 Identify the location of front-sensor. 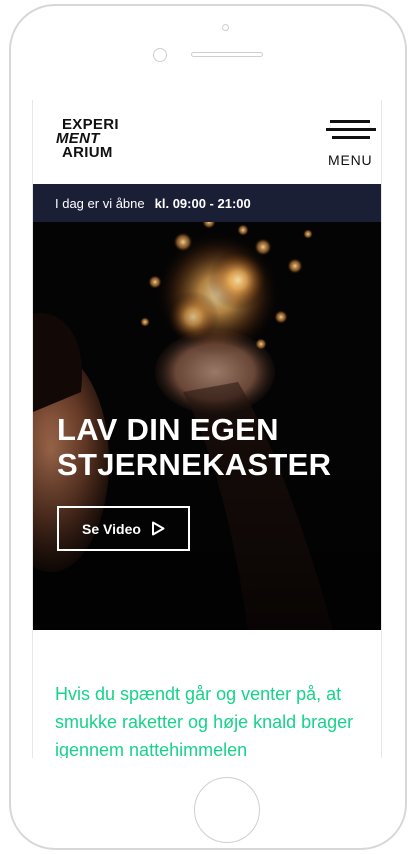
(160, 55).